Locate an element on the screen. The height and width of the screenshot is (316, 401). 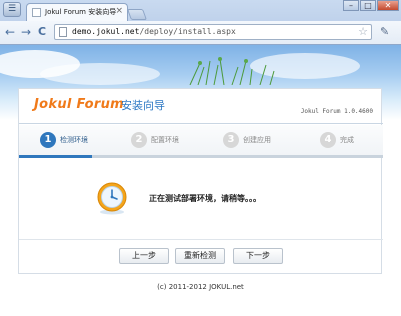
step-number: 1 is located at coordinates (48, 140).